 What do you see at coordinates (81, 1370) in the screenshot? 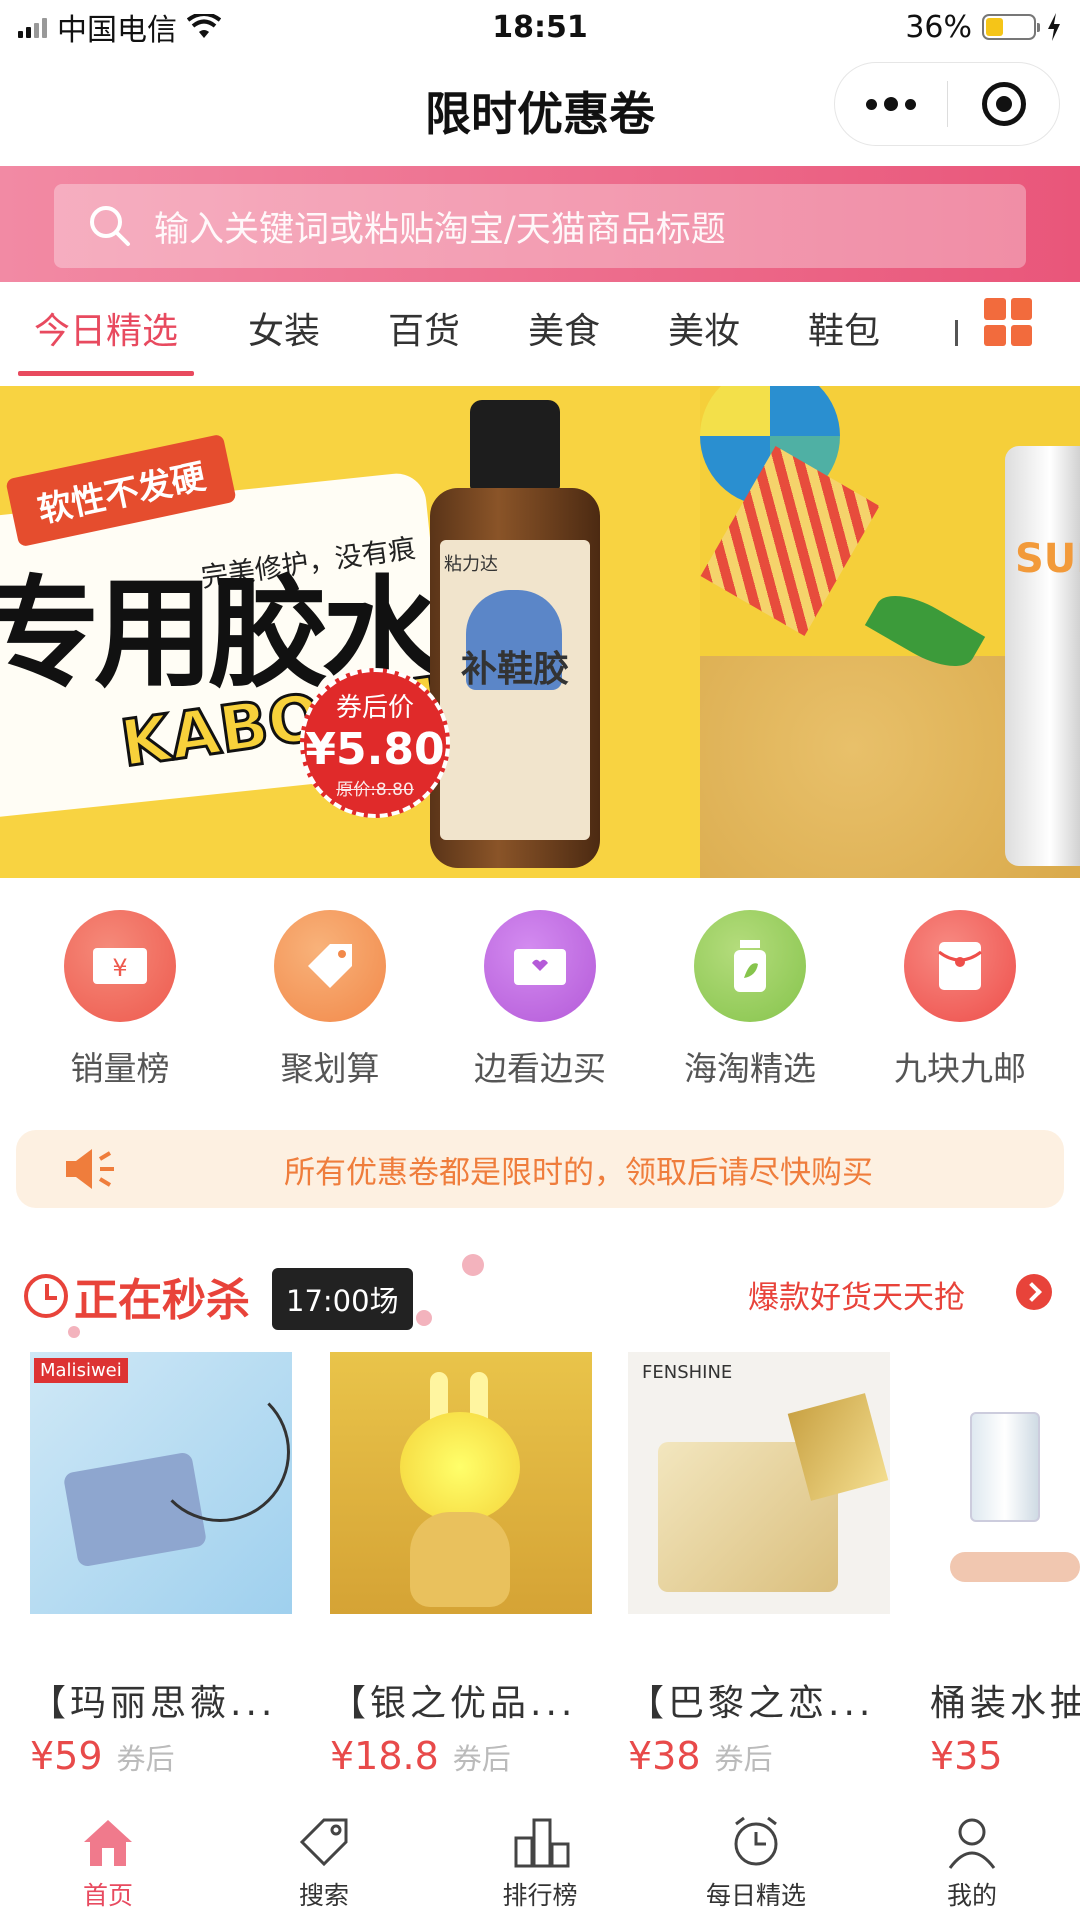
I see `product-brand-mark: Malisiwei` at bounding box center [81, 1370].